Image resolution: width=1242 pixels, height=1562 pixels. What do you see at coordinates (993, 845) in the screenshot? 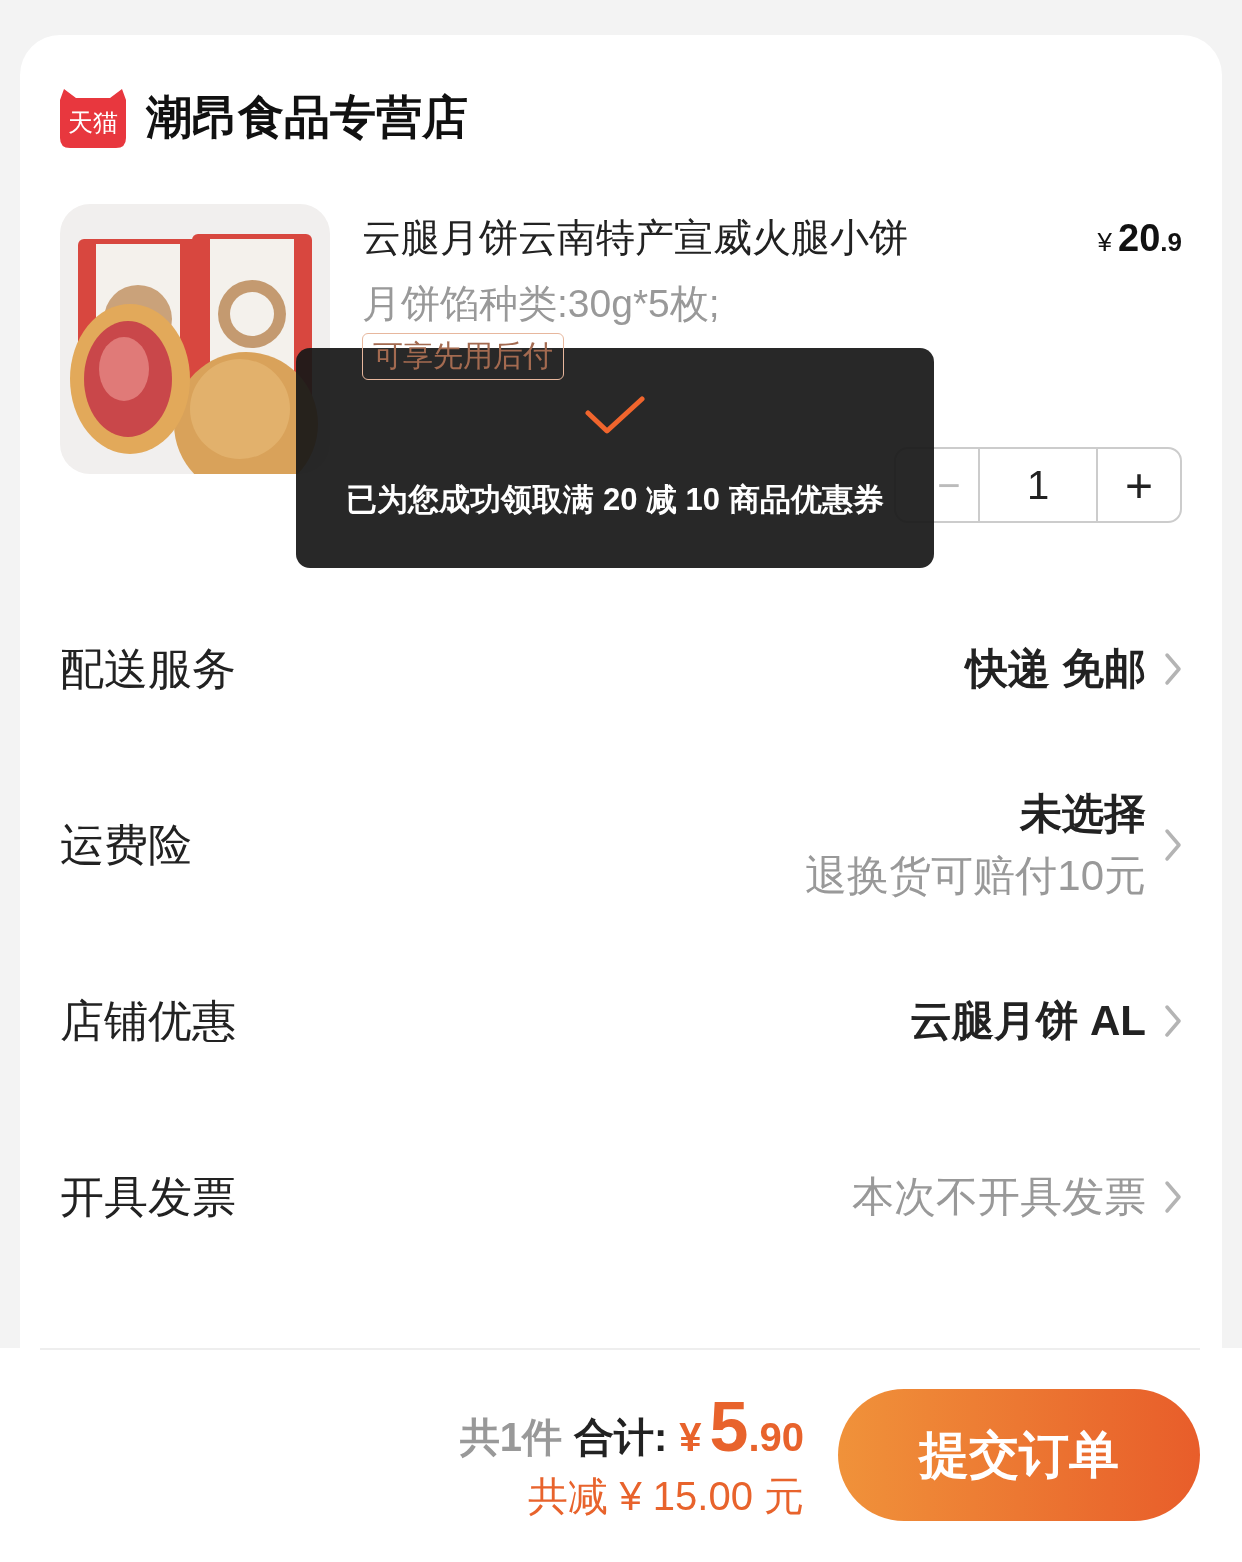
I see `option-value-link: 未选择 退换货可赔付10元` at bounding box center [993, 845].